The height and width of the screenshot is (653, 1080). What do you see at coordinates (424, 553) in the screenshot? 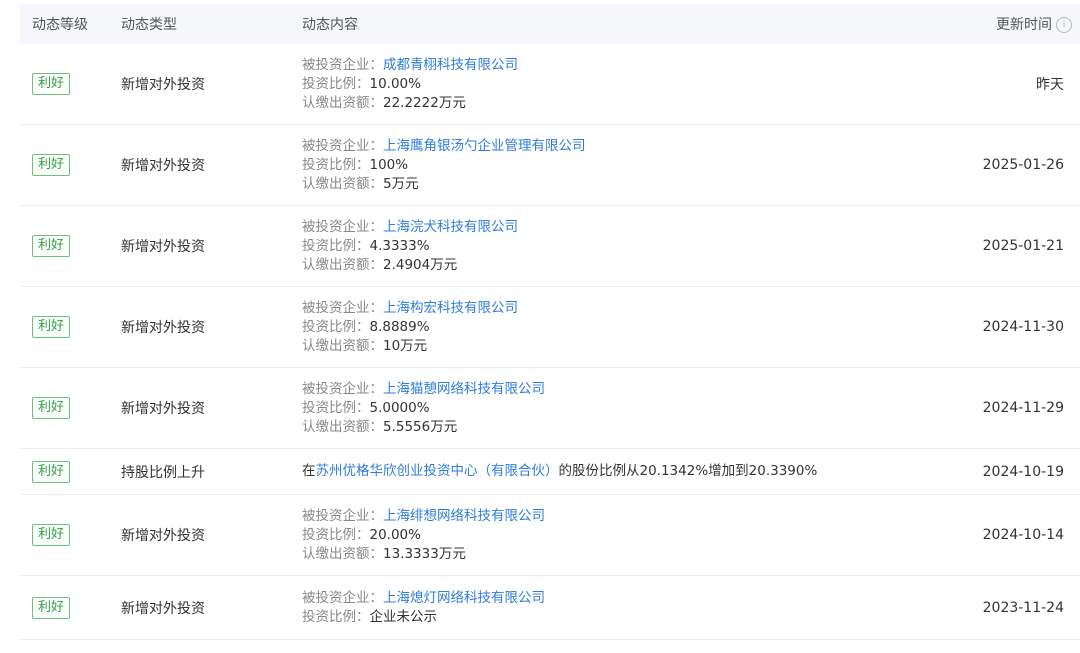
I see `amount-value: 13.3333万元` at bounding box center [424, 553].